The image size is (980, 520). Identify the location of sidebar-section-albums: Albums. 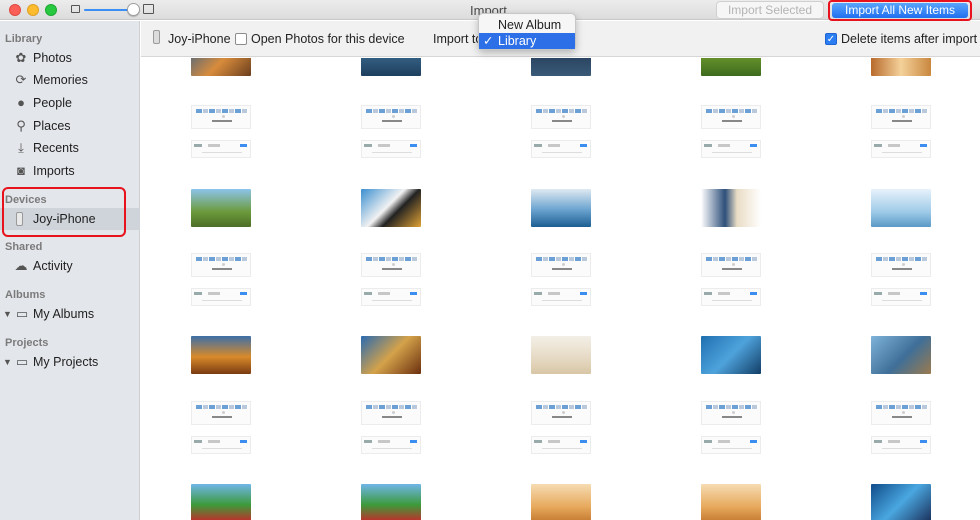
(25, 295).